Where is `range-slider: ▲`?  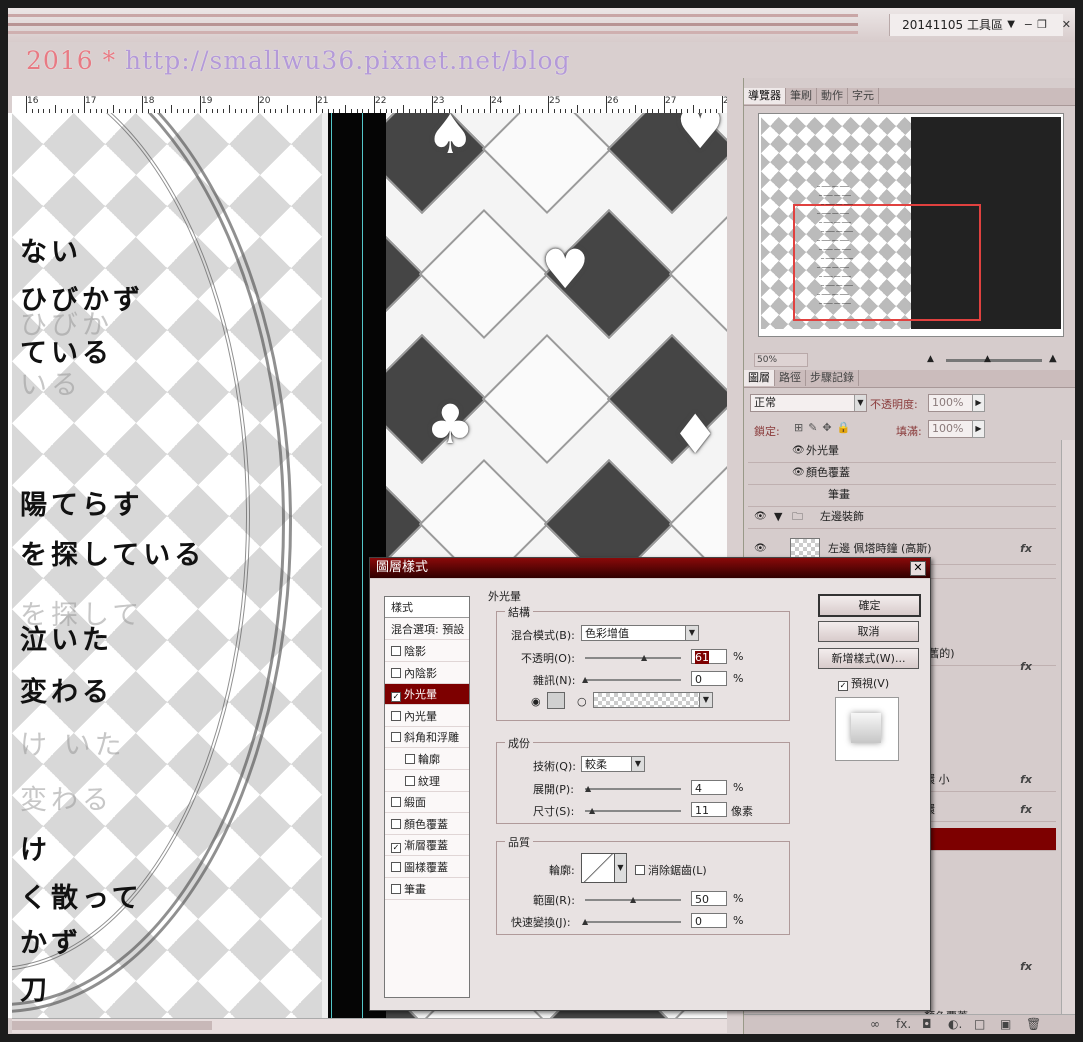 range-slider: ▲ is located at coordinates (633, 899).